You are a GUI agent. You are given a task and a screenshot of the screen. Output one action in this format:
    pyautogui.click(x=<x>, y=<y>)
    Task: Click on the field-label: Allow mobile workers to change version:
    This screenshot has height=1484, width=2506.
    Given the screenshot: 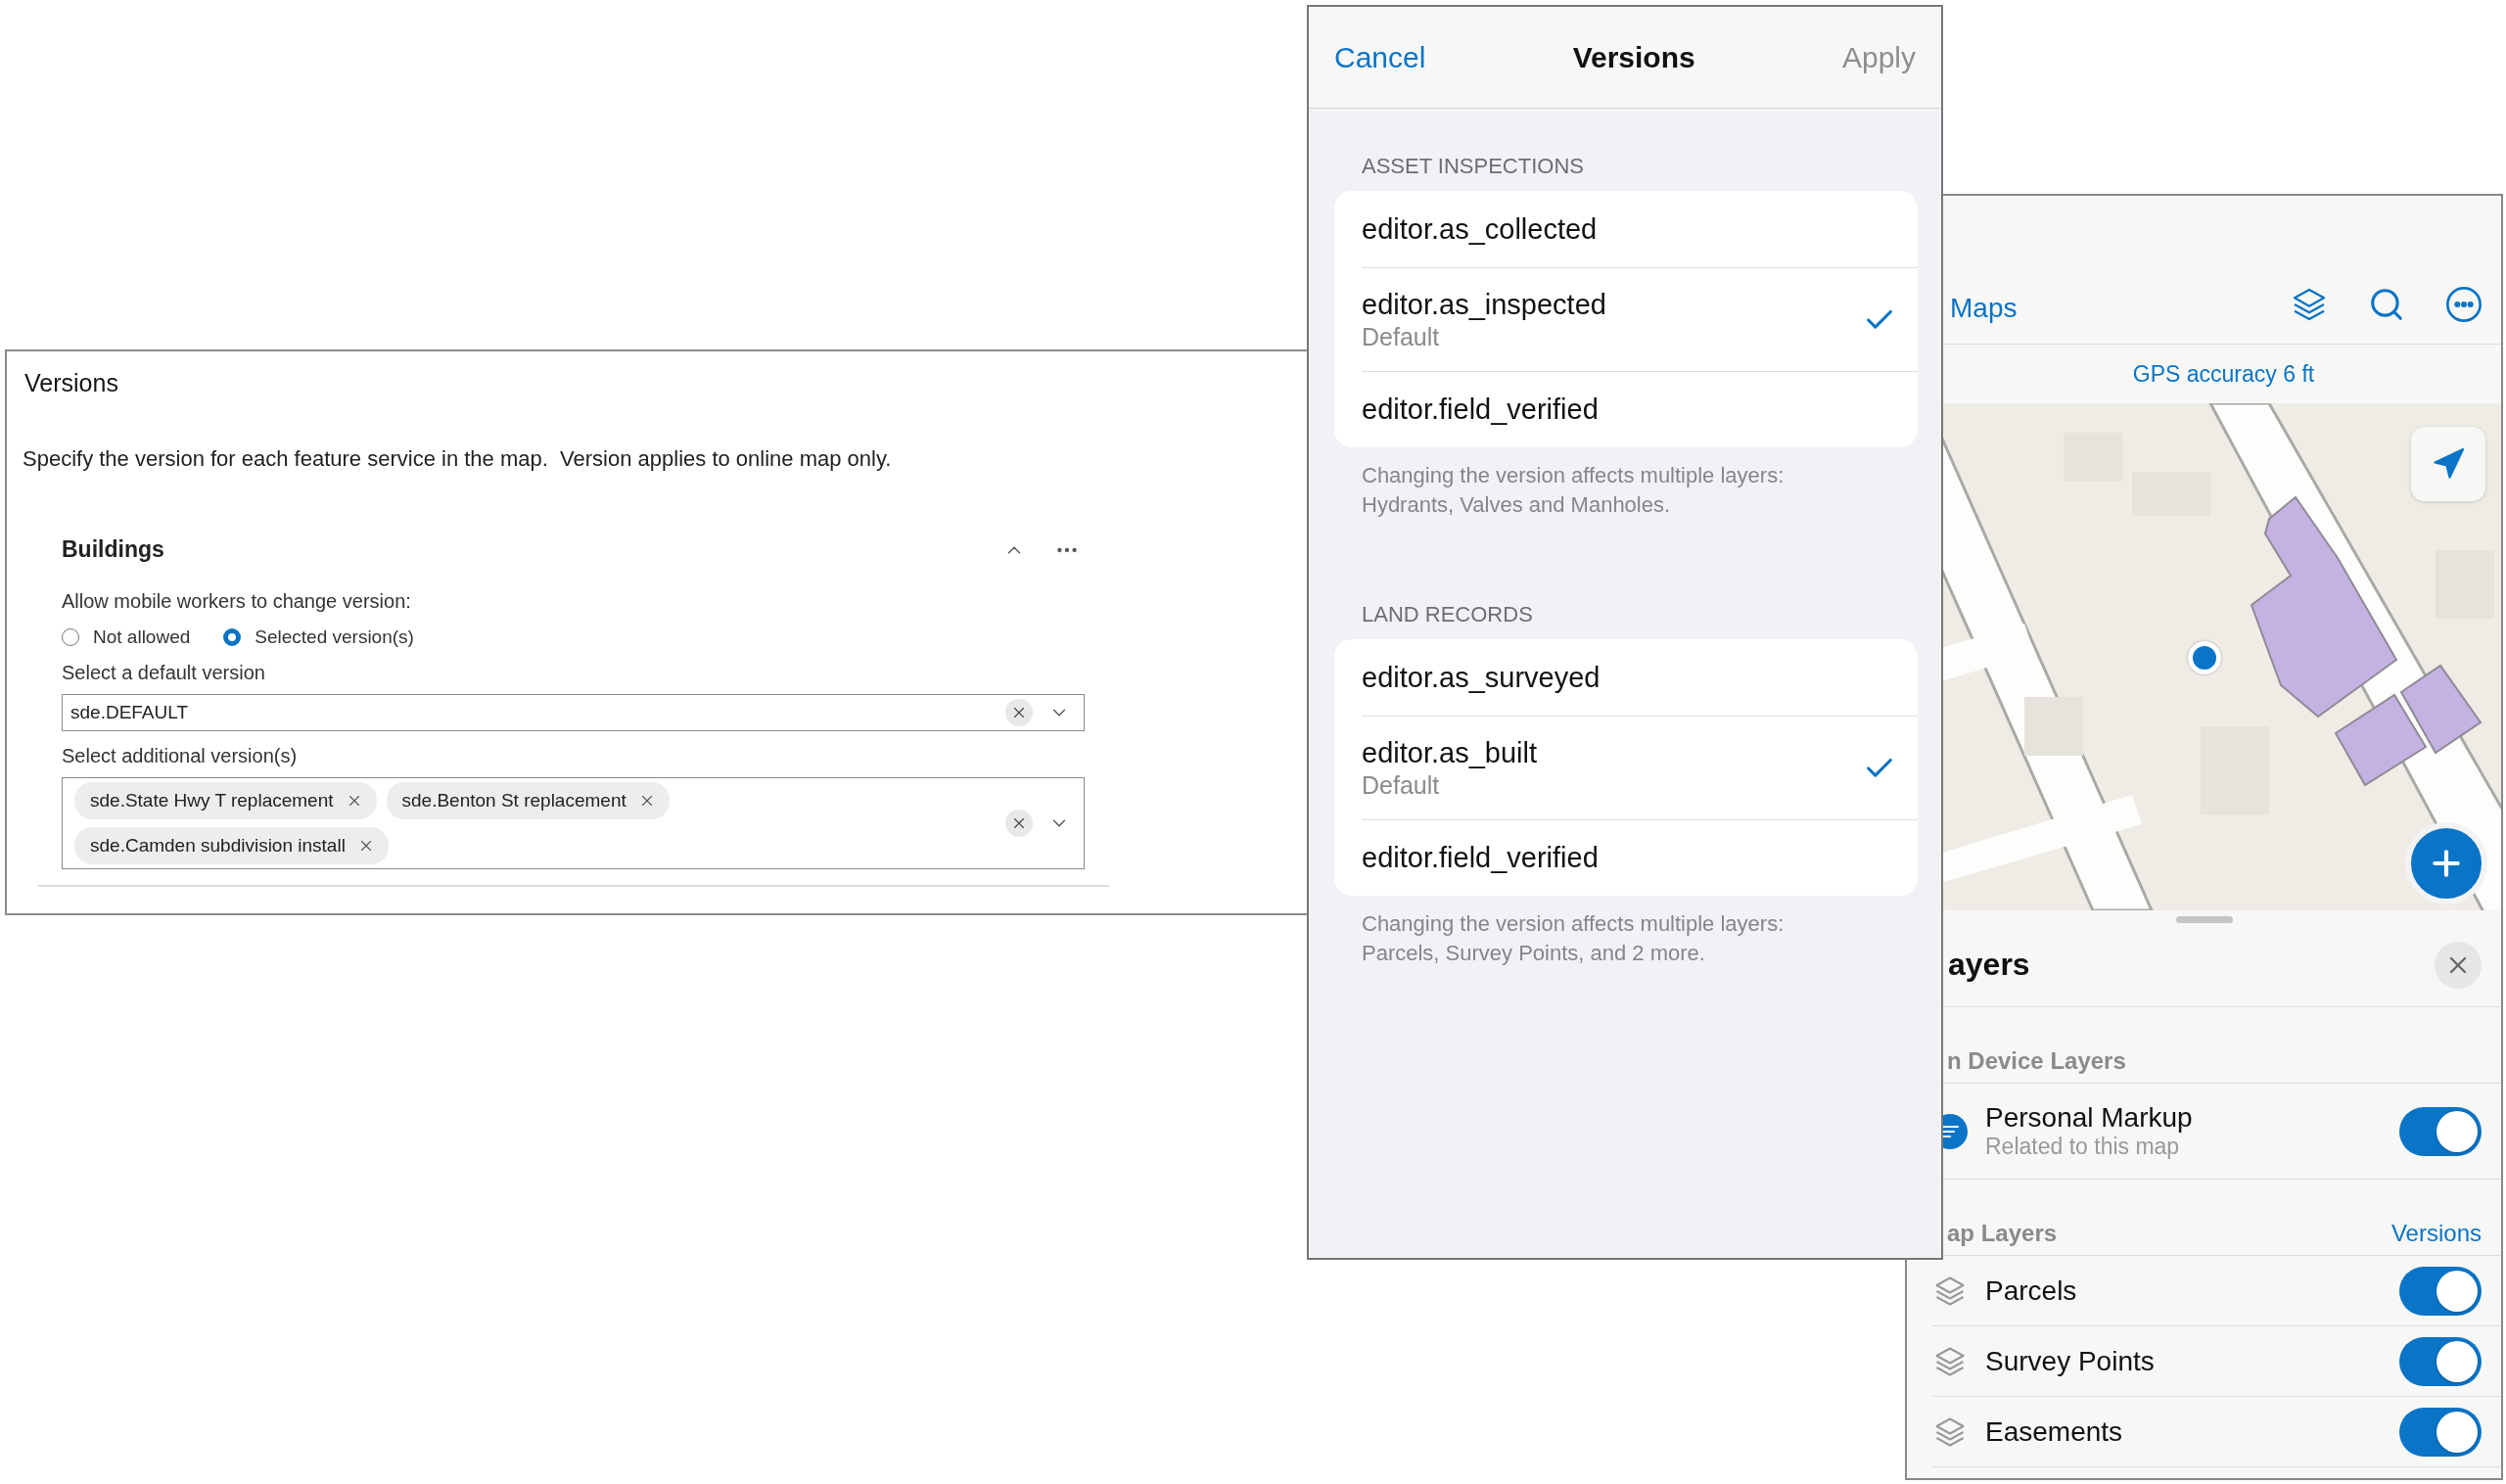 What is the action you would take?
    pyautogui.click(x=237, y=601)
    